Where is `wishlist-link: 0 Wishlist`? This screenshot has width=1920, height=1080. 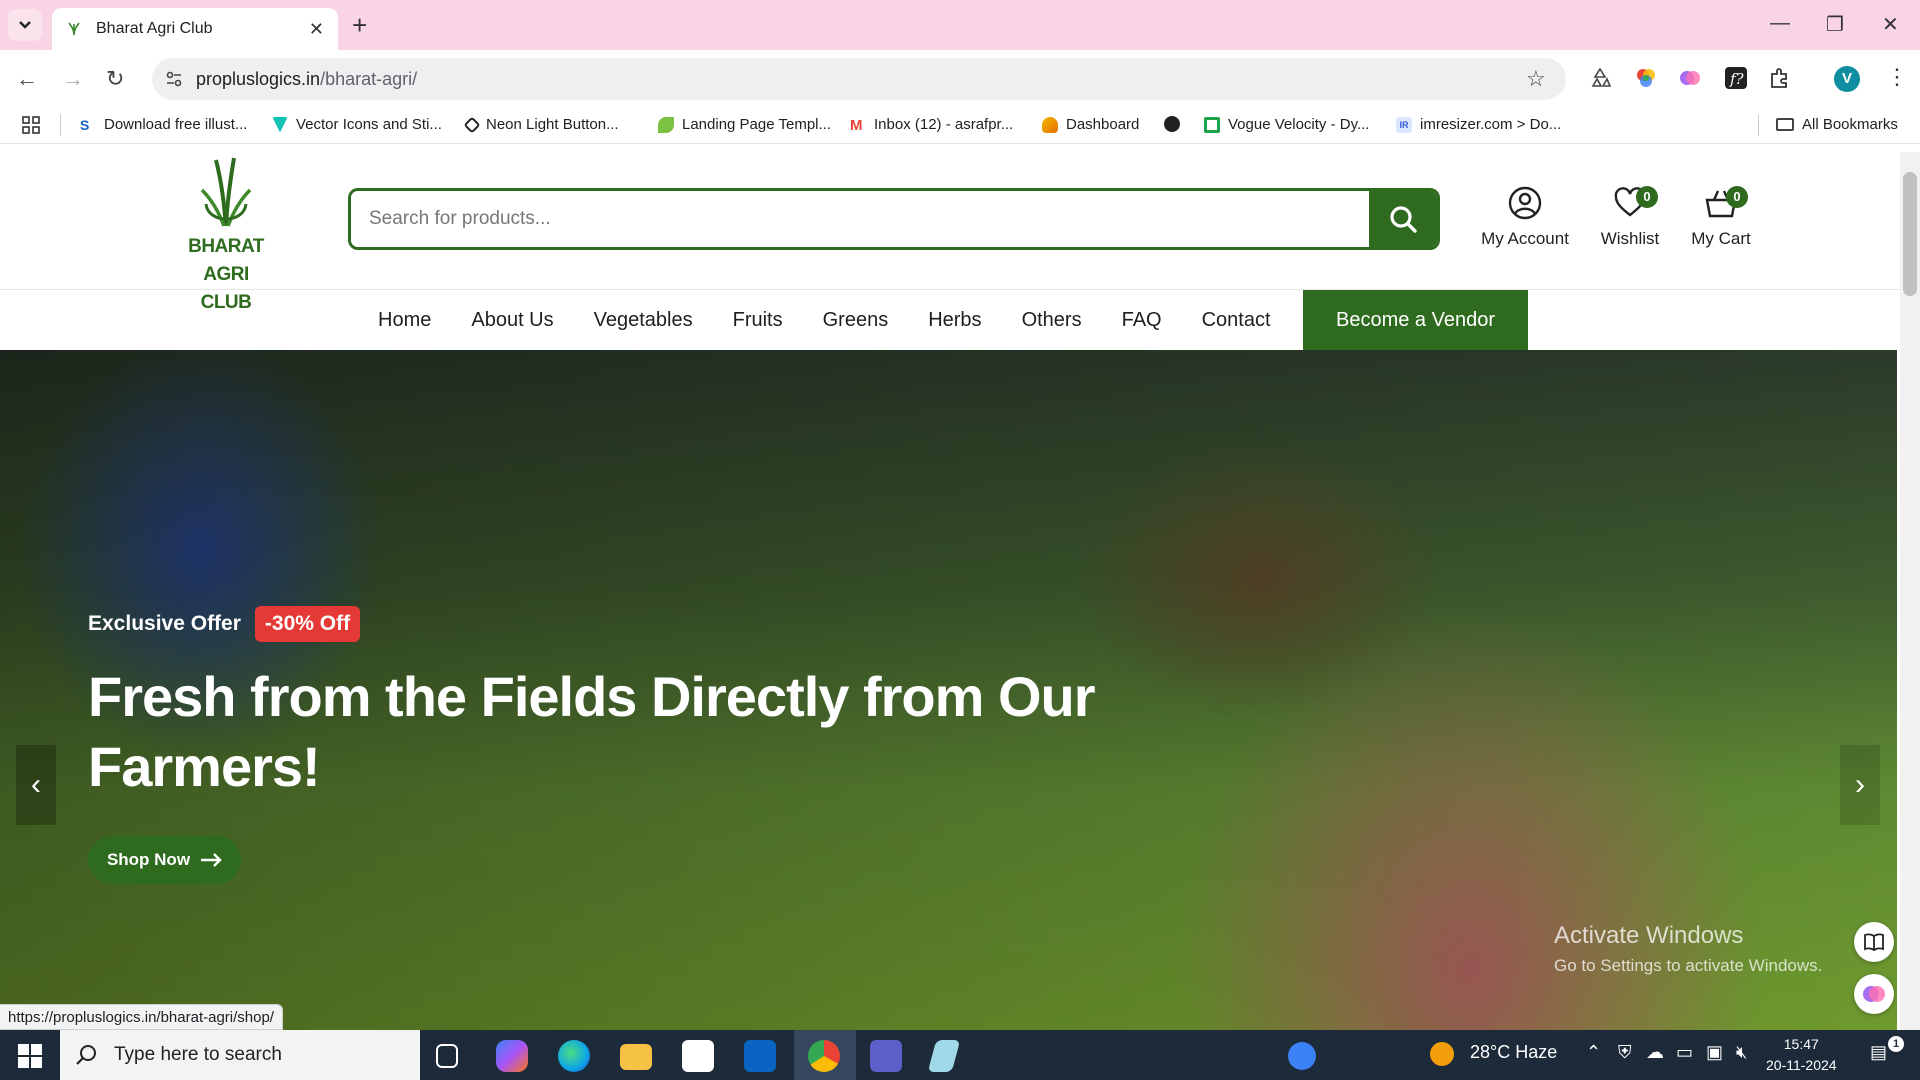 wishlist-link: 0 Wishlist is located at coordinates (1630, 217).